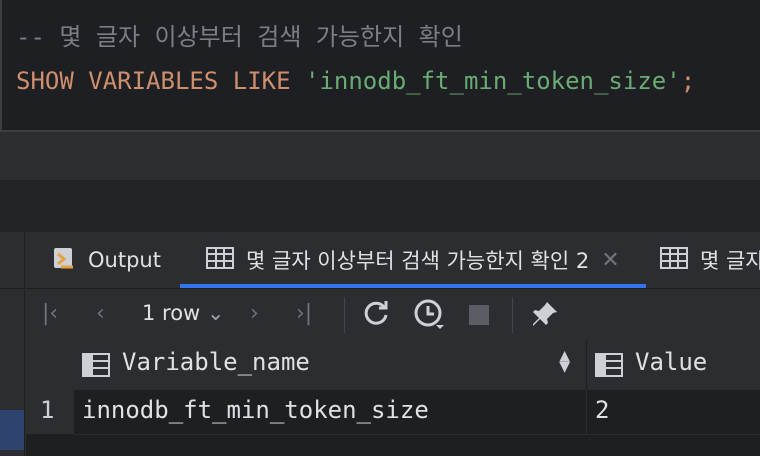 The height and width of the screenshot is (456, 760). What do you see at coordinates (50, 313) in the screenshot?
I see `first-page-icon: |‹` at bounding box center [50, 313].